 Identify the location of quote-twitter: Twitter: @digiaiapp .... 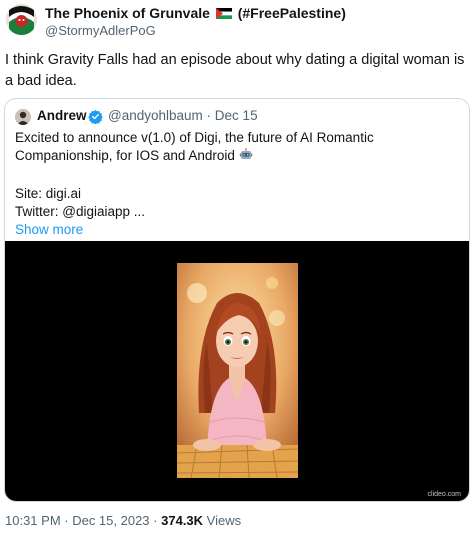
(80, 211).